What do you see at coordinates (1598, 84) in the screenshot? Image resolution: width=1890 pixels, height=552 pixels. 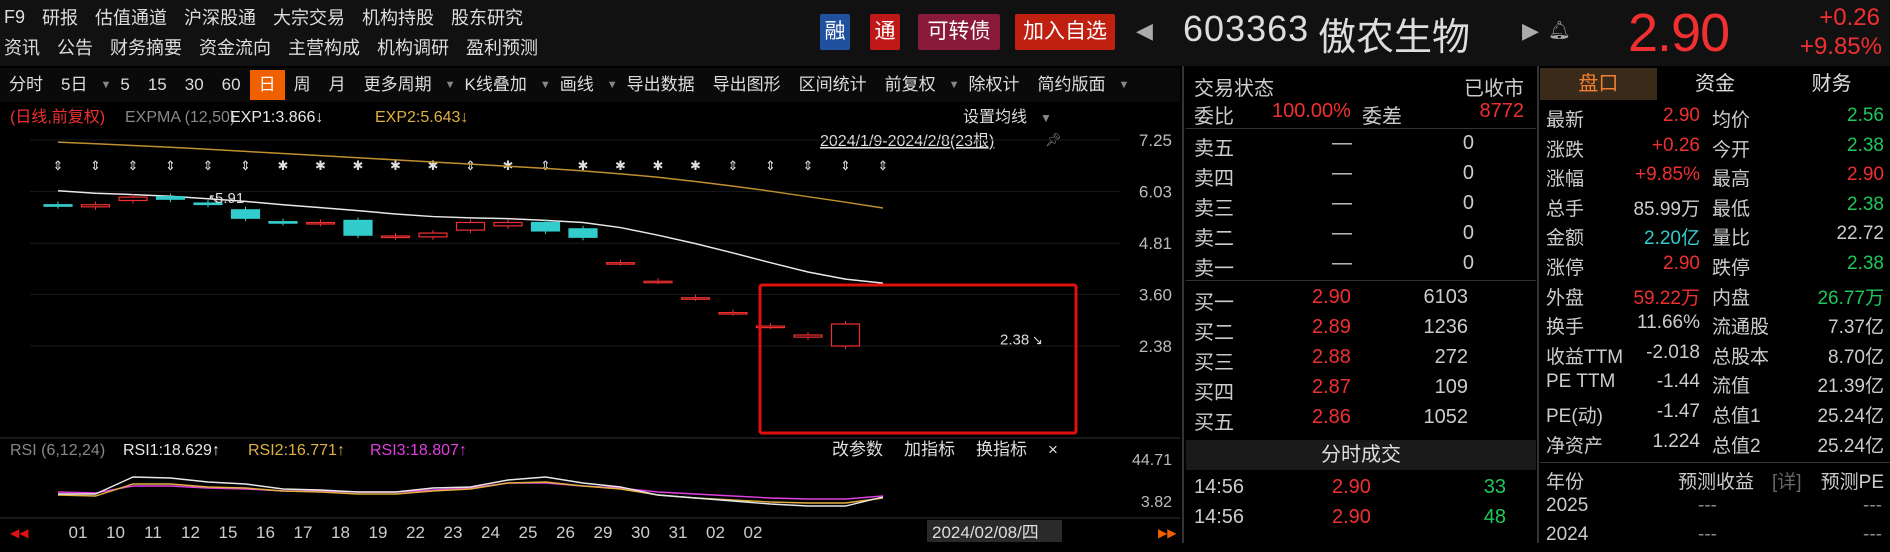 I see `quote-tab: 盘口` at bounding box center [1598, 84].